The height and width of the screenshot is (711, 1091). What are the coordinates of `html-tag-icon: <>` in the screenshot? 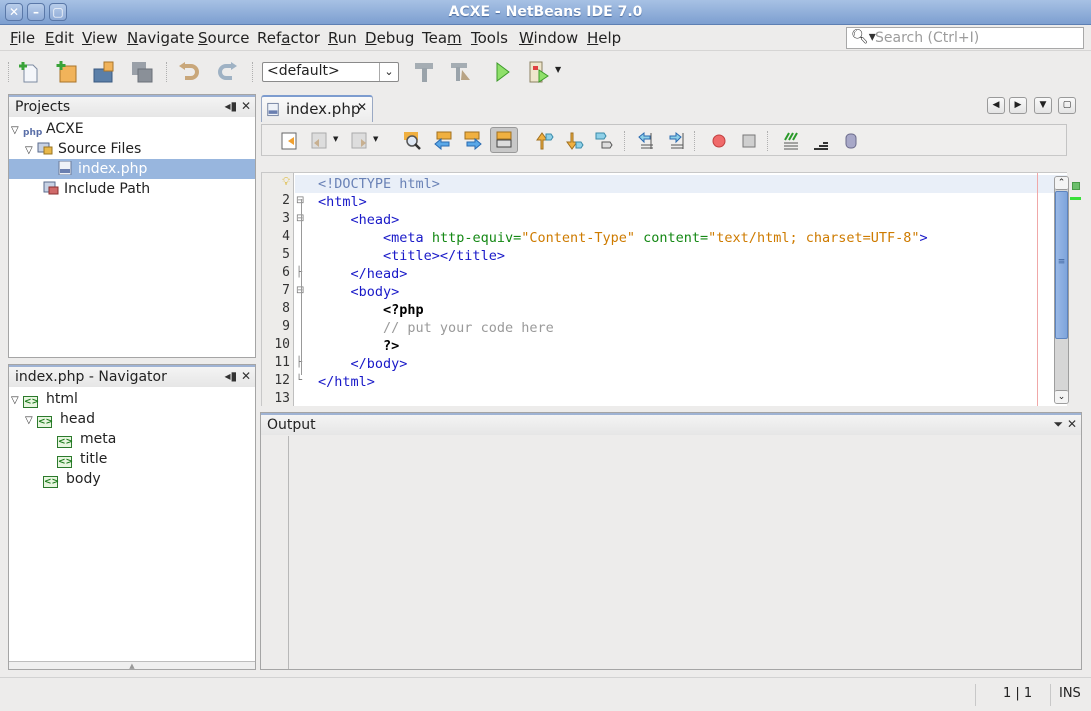 It's located at (31, 402).